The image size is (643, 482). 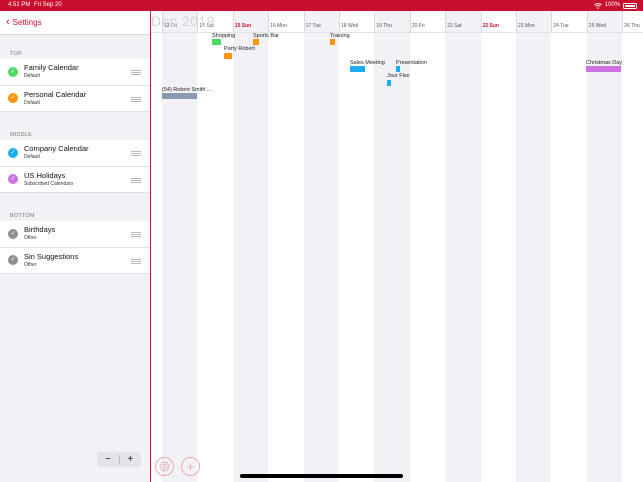 I want to click on section-title-bottom: BOTTOM, so click(x=22, y=216).